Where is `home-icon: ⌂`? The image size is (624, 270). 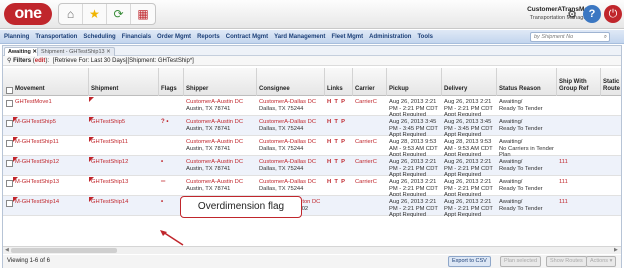
home-icon: ⌂ is located at coordinates (71, 14).